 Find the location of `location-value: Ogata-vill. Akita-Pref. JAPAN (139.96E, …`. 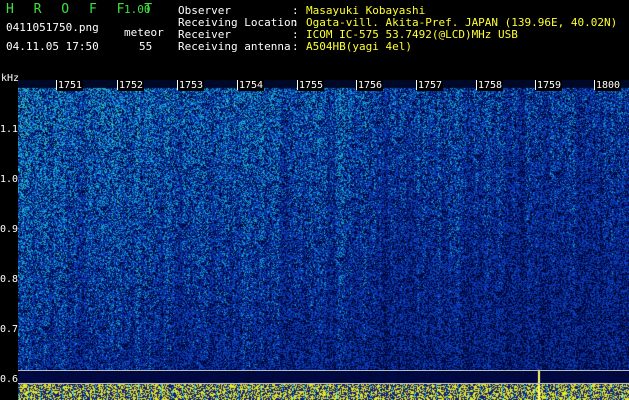

location-value: Ogata-vill. Akita-Pref. JAPAN (139.96E, … is located at coordinates (462, 22).